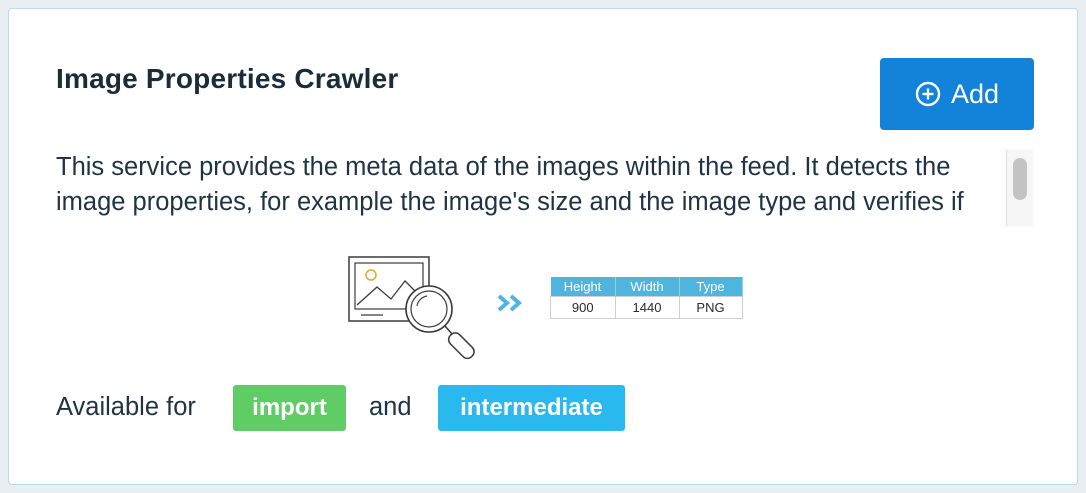 This screenshot has height=493, width=1086. What do you see at coordinates (126, 407) in the screenshot?
I see `availability-label: Available for` at bounding box center [126, 407].